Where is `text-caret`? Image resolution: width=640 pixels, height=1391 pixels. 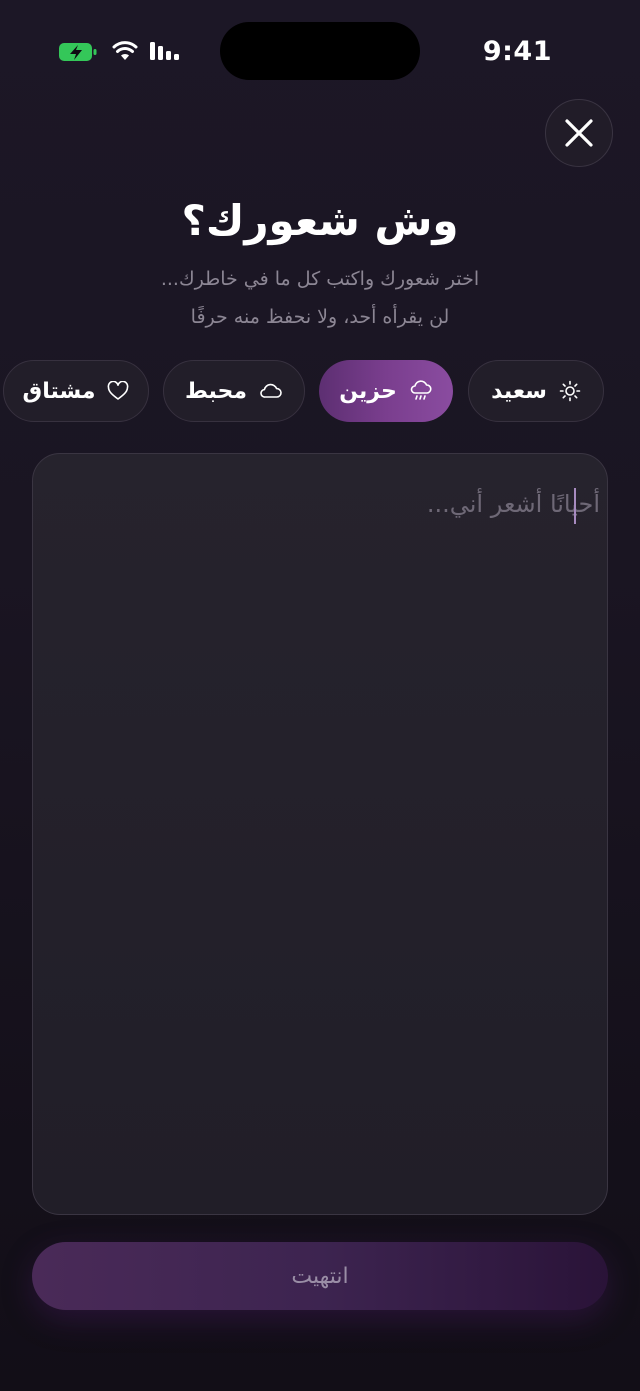
text-caret is located at coordinates (575, 506).